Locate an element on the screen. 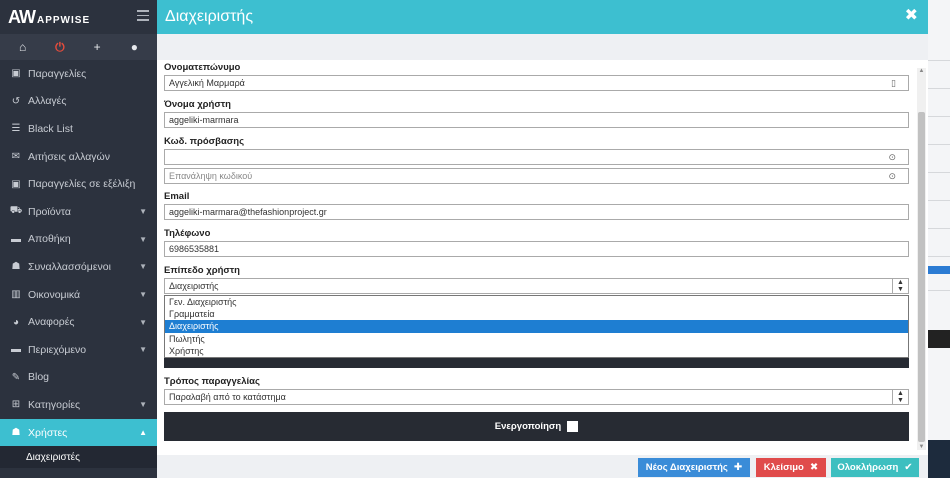 The image size is (950, 478). pencil-icon: ✎ is located at coordinates (16, 377).